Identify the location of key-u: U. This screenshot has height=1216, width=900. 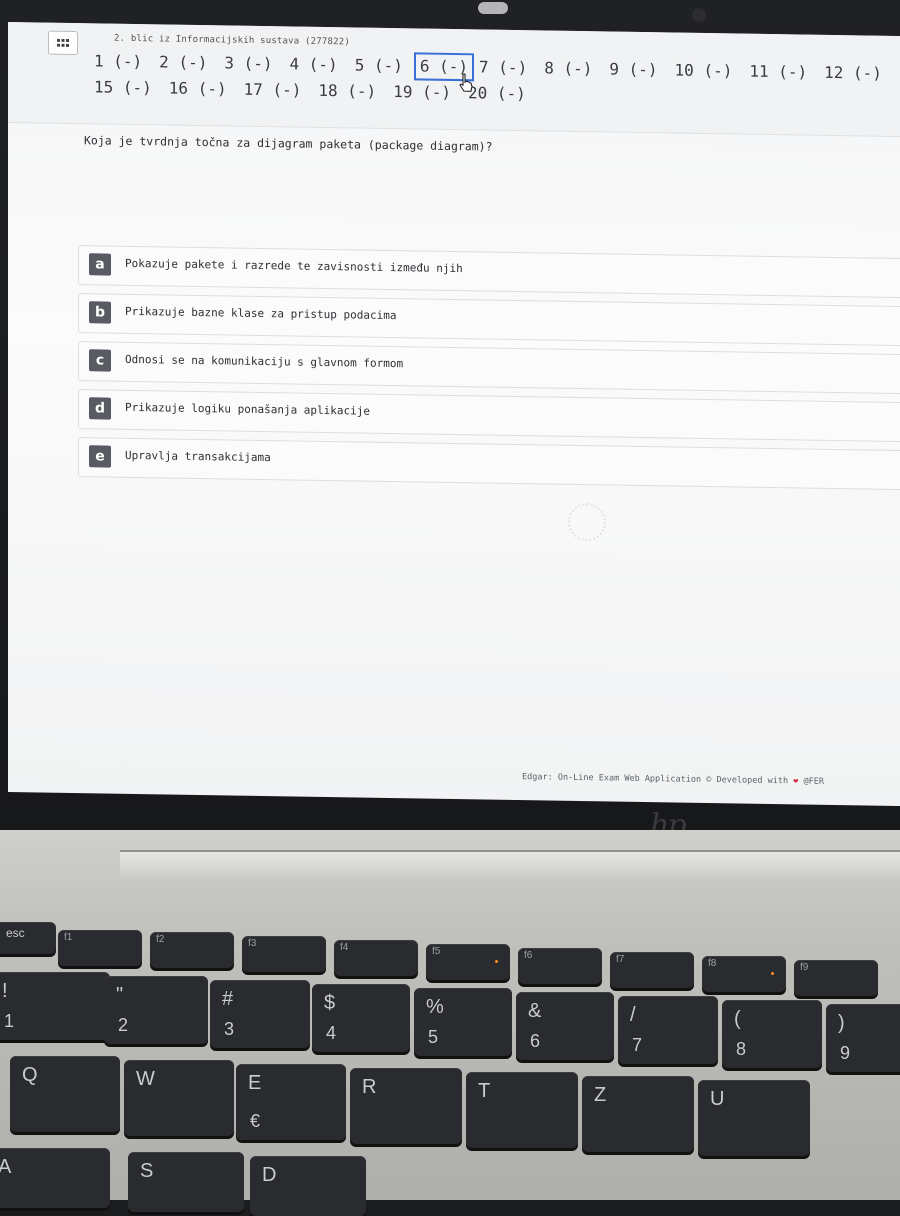
(754, 1118).